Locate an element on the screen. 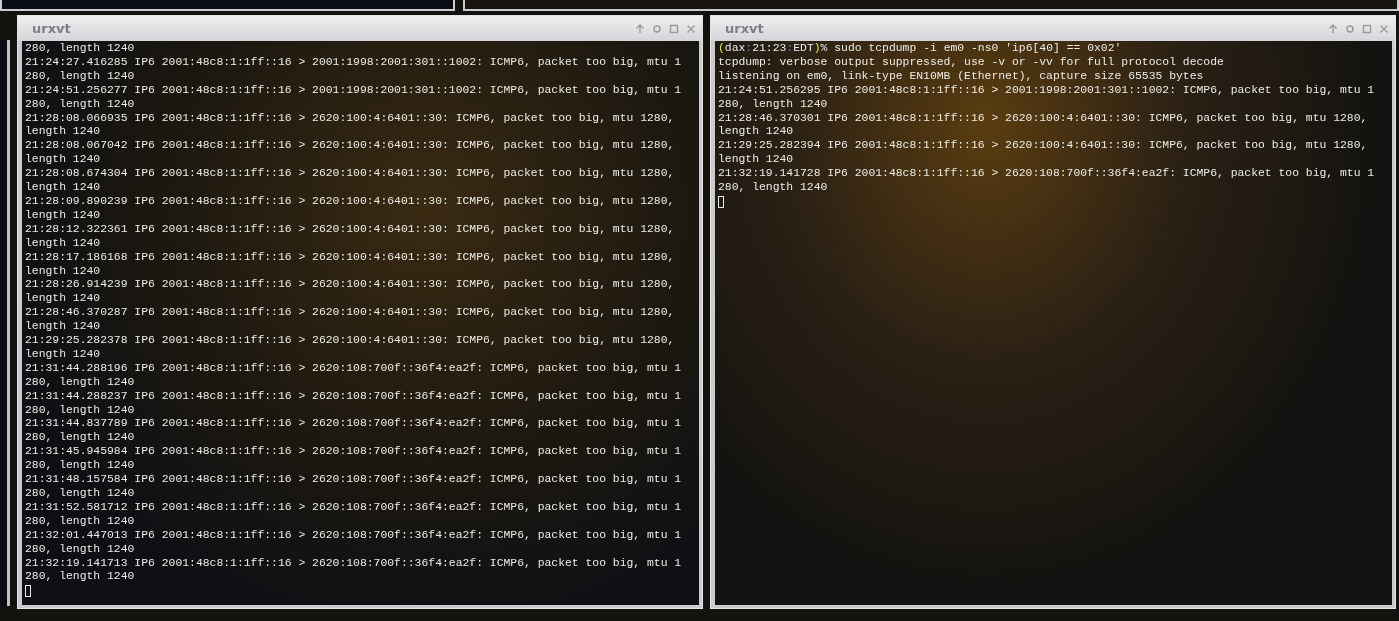 The image size is (1399, 621). output-line: 21:28:17.186168 IP6 2001:48c8:1:1ff::16 > 2620:100:4:6401::30: ICMP6, packet too big, mtu 1280, is located at coordinates (350, 257).